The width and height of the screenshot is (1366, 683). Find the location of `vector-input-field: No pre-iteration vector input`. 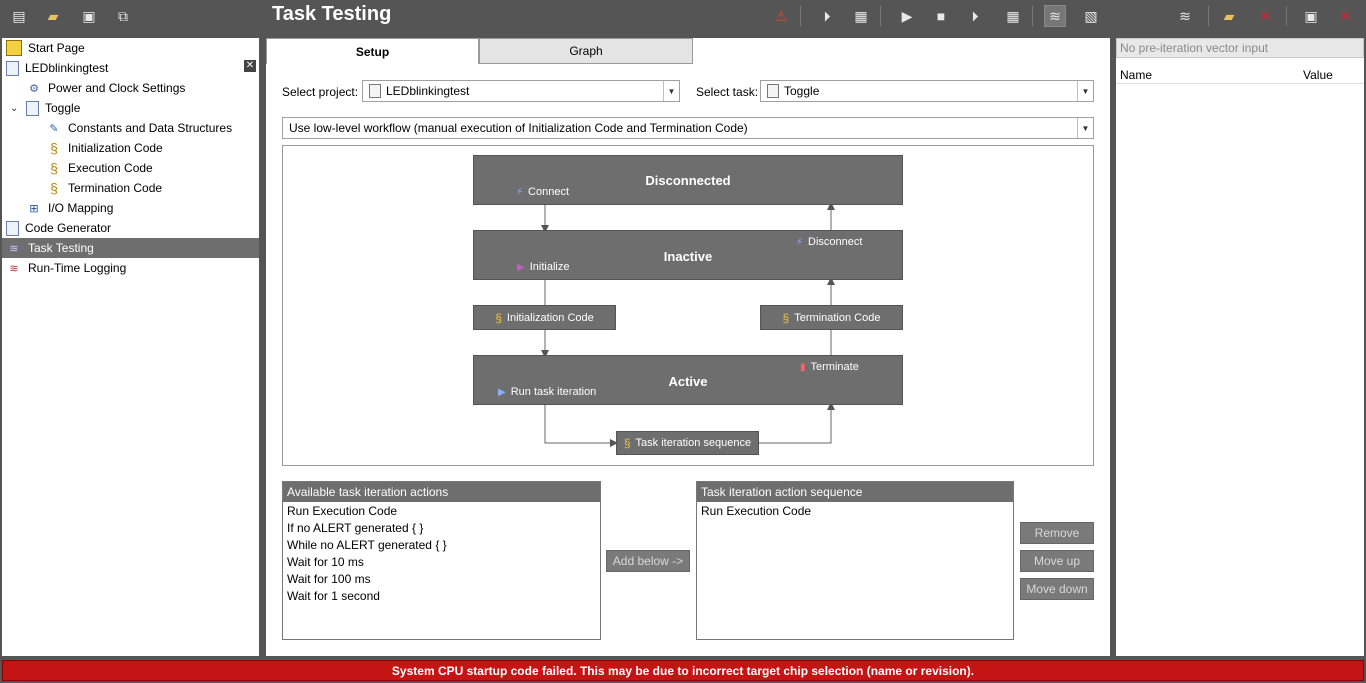

vector-input-field: No pre-iteration vector input is located at coordinates (1240, 48).